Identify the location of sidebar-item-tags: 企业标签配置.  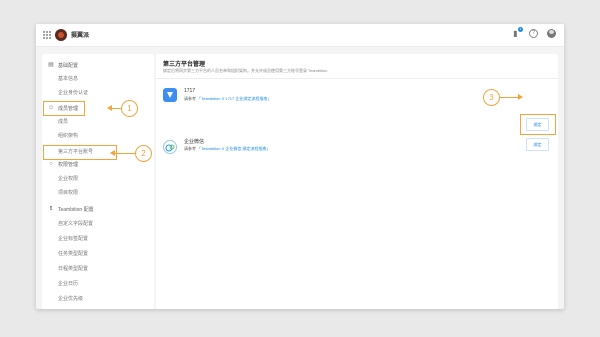
(73, 238).